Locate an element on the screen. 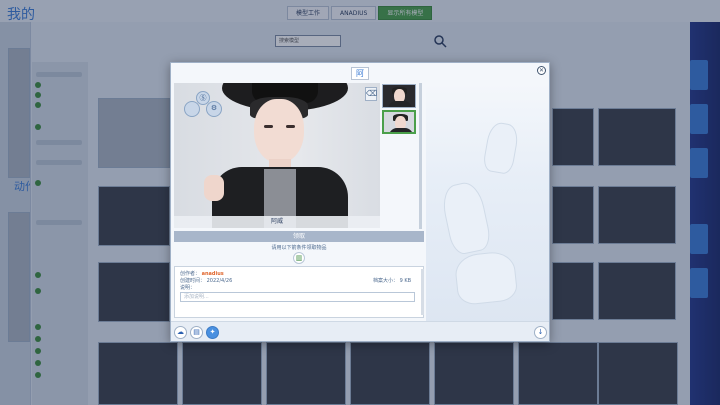 The height and width of the screenshot is (405, 720). gift-icon: ▥ is located at coordinates (299, 258).